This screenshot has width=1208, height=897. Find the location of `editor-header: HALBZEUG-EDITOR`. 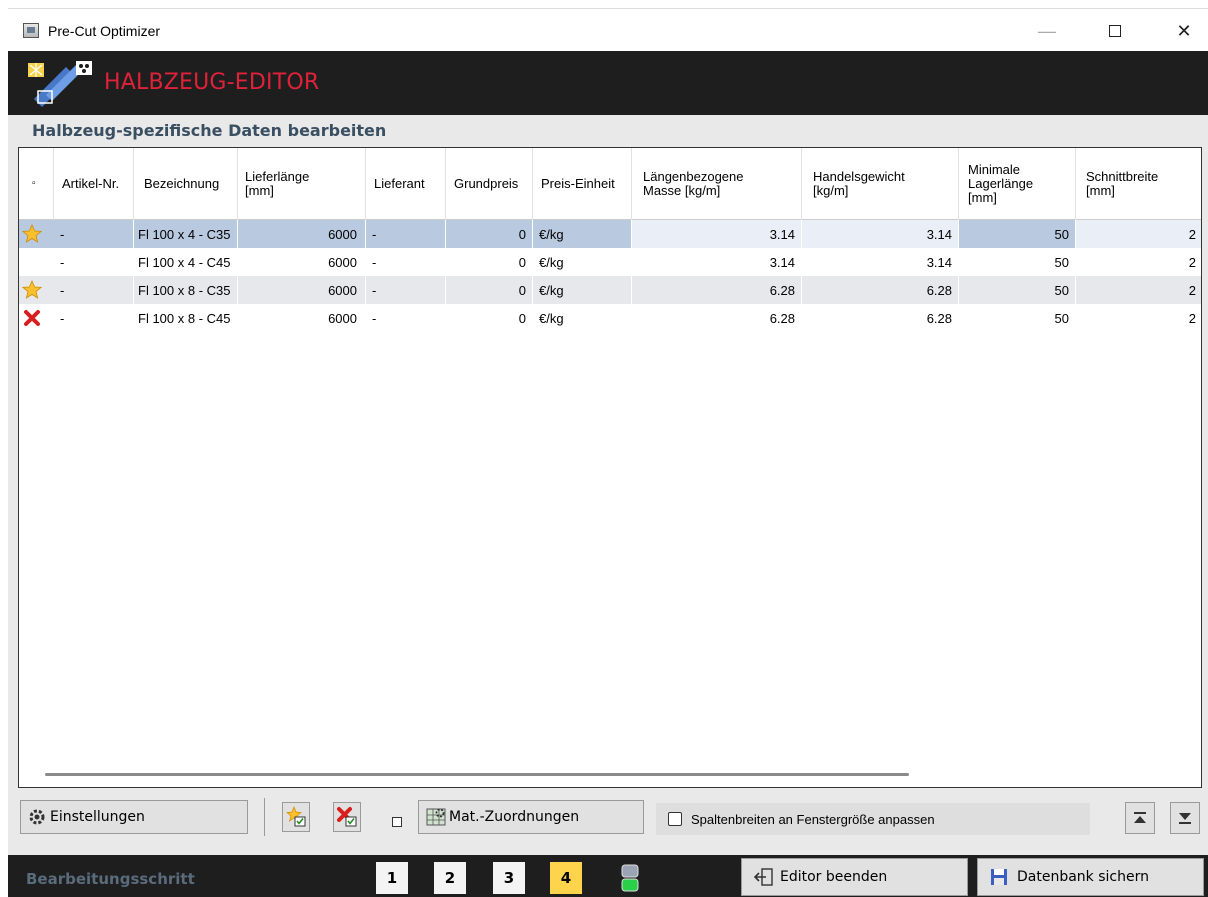

editor-header: HALBZEUG-EDITOR is located at coordinates (608, 83).